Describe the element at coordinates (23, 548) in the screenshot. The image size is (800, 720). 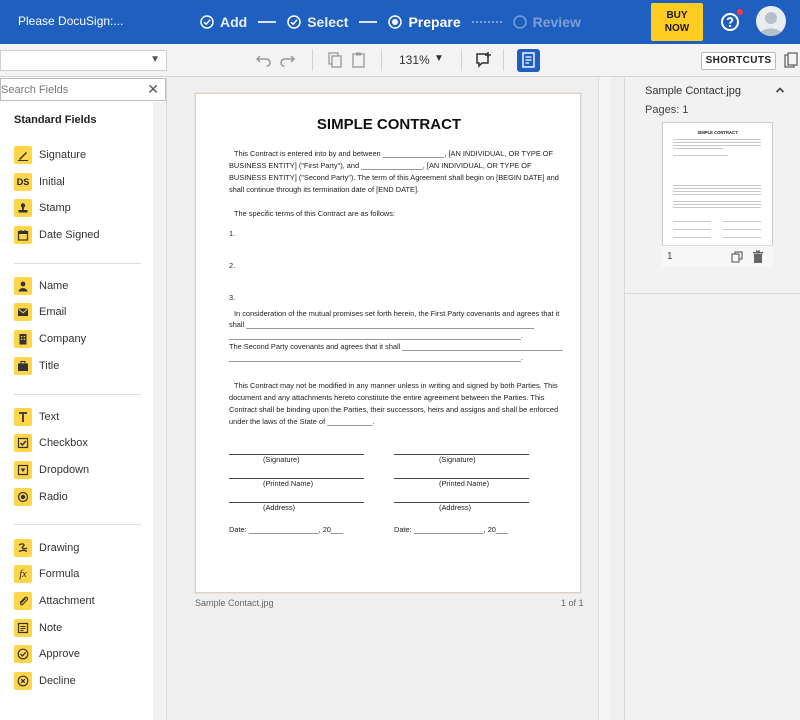
I see `drawing-icon` at that location.